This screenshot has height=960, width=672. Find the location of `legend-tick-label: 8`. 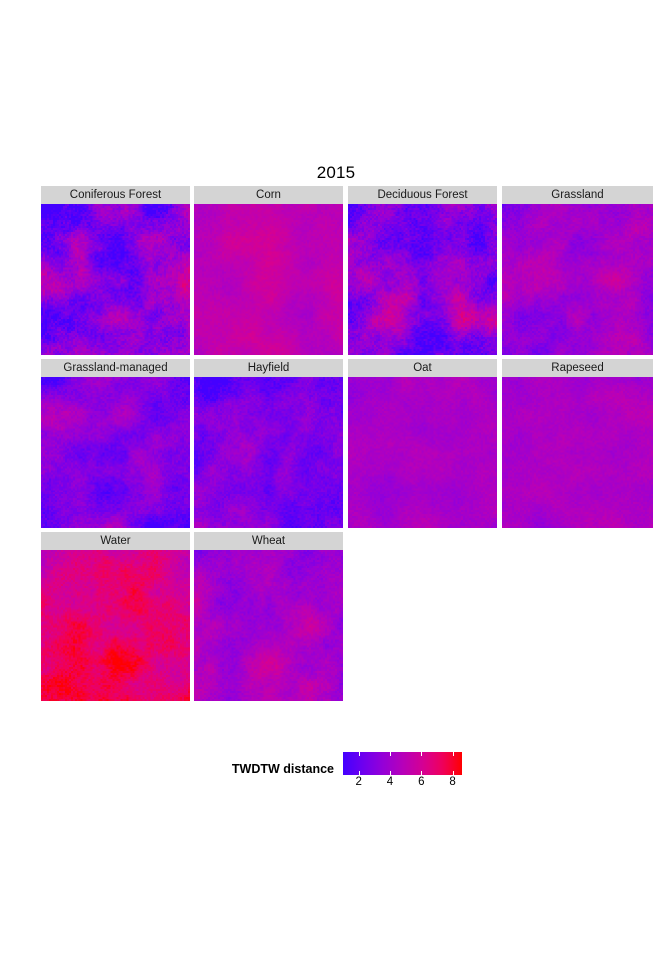

legend-tick-label: 8 is located at coordinates (452, 782).